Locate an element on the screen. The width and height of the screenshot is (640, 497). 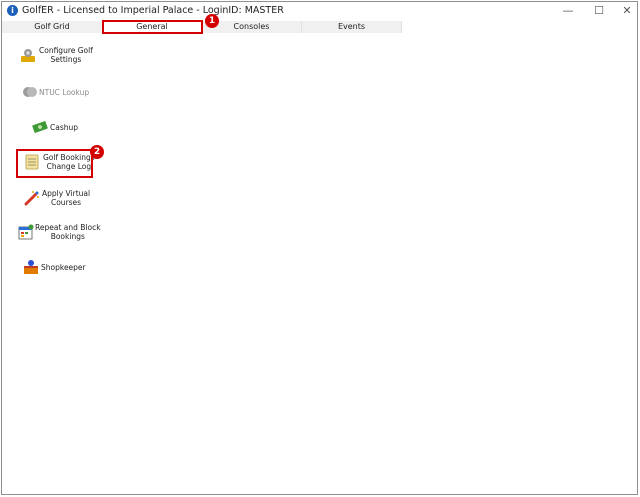
repeat-and-block-label-line2: Bookings is located at coordinates (67, 236).